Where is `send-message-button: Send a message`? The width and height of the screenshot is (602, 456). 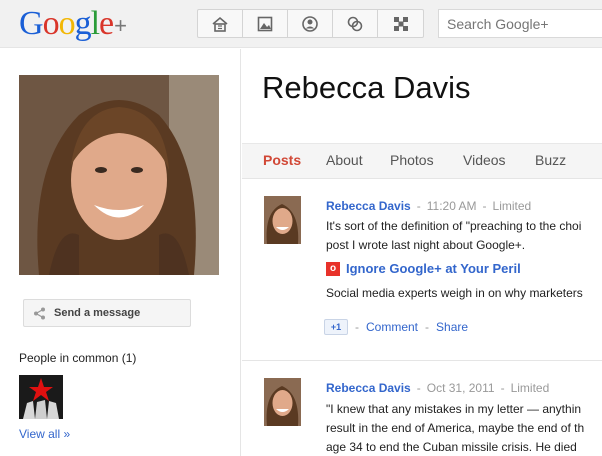 send-message-button: Send a message is located at coordinates (107, 313).